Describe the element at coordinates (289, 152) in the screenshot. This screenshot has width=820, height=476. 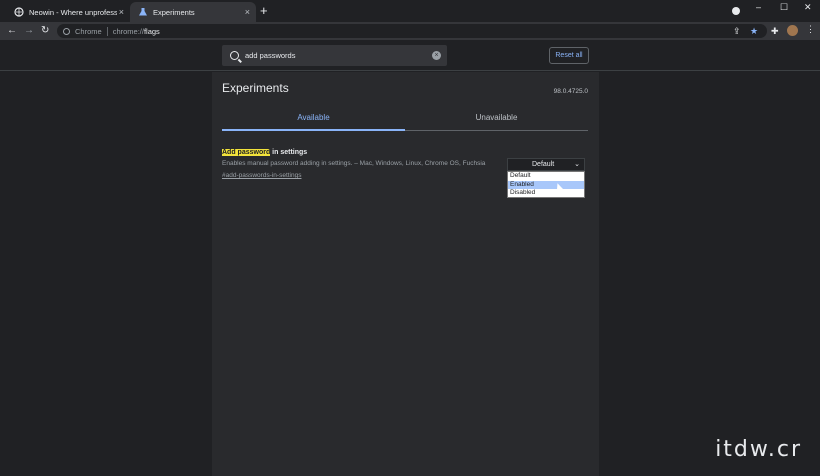
I see `flag-title-rest: in settings` at that location.